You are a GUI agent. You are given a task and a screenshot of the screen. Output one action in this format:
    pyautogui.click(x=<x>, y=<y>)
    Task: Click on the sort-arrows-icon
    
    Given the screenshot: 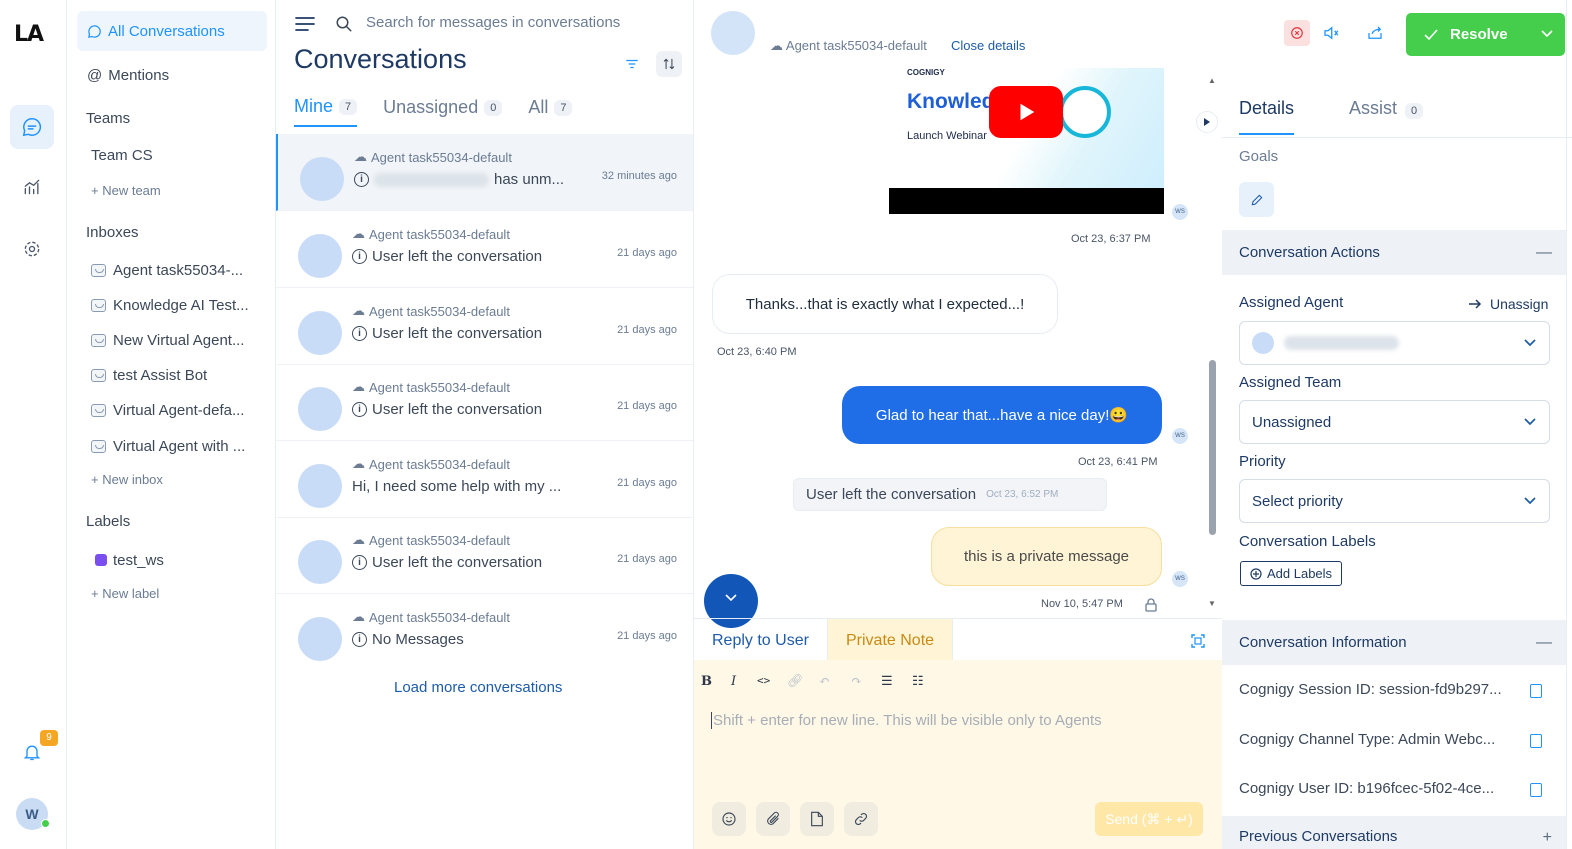 What is the action you would take?
    pyautogui.click(x=669, y=64)
    